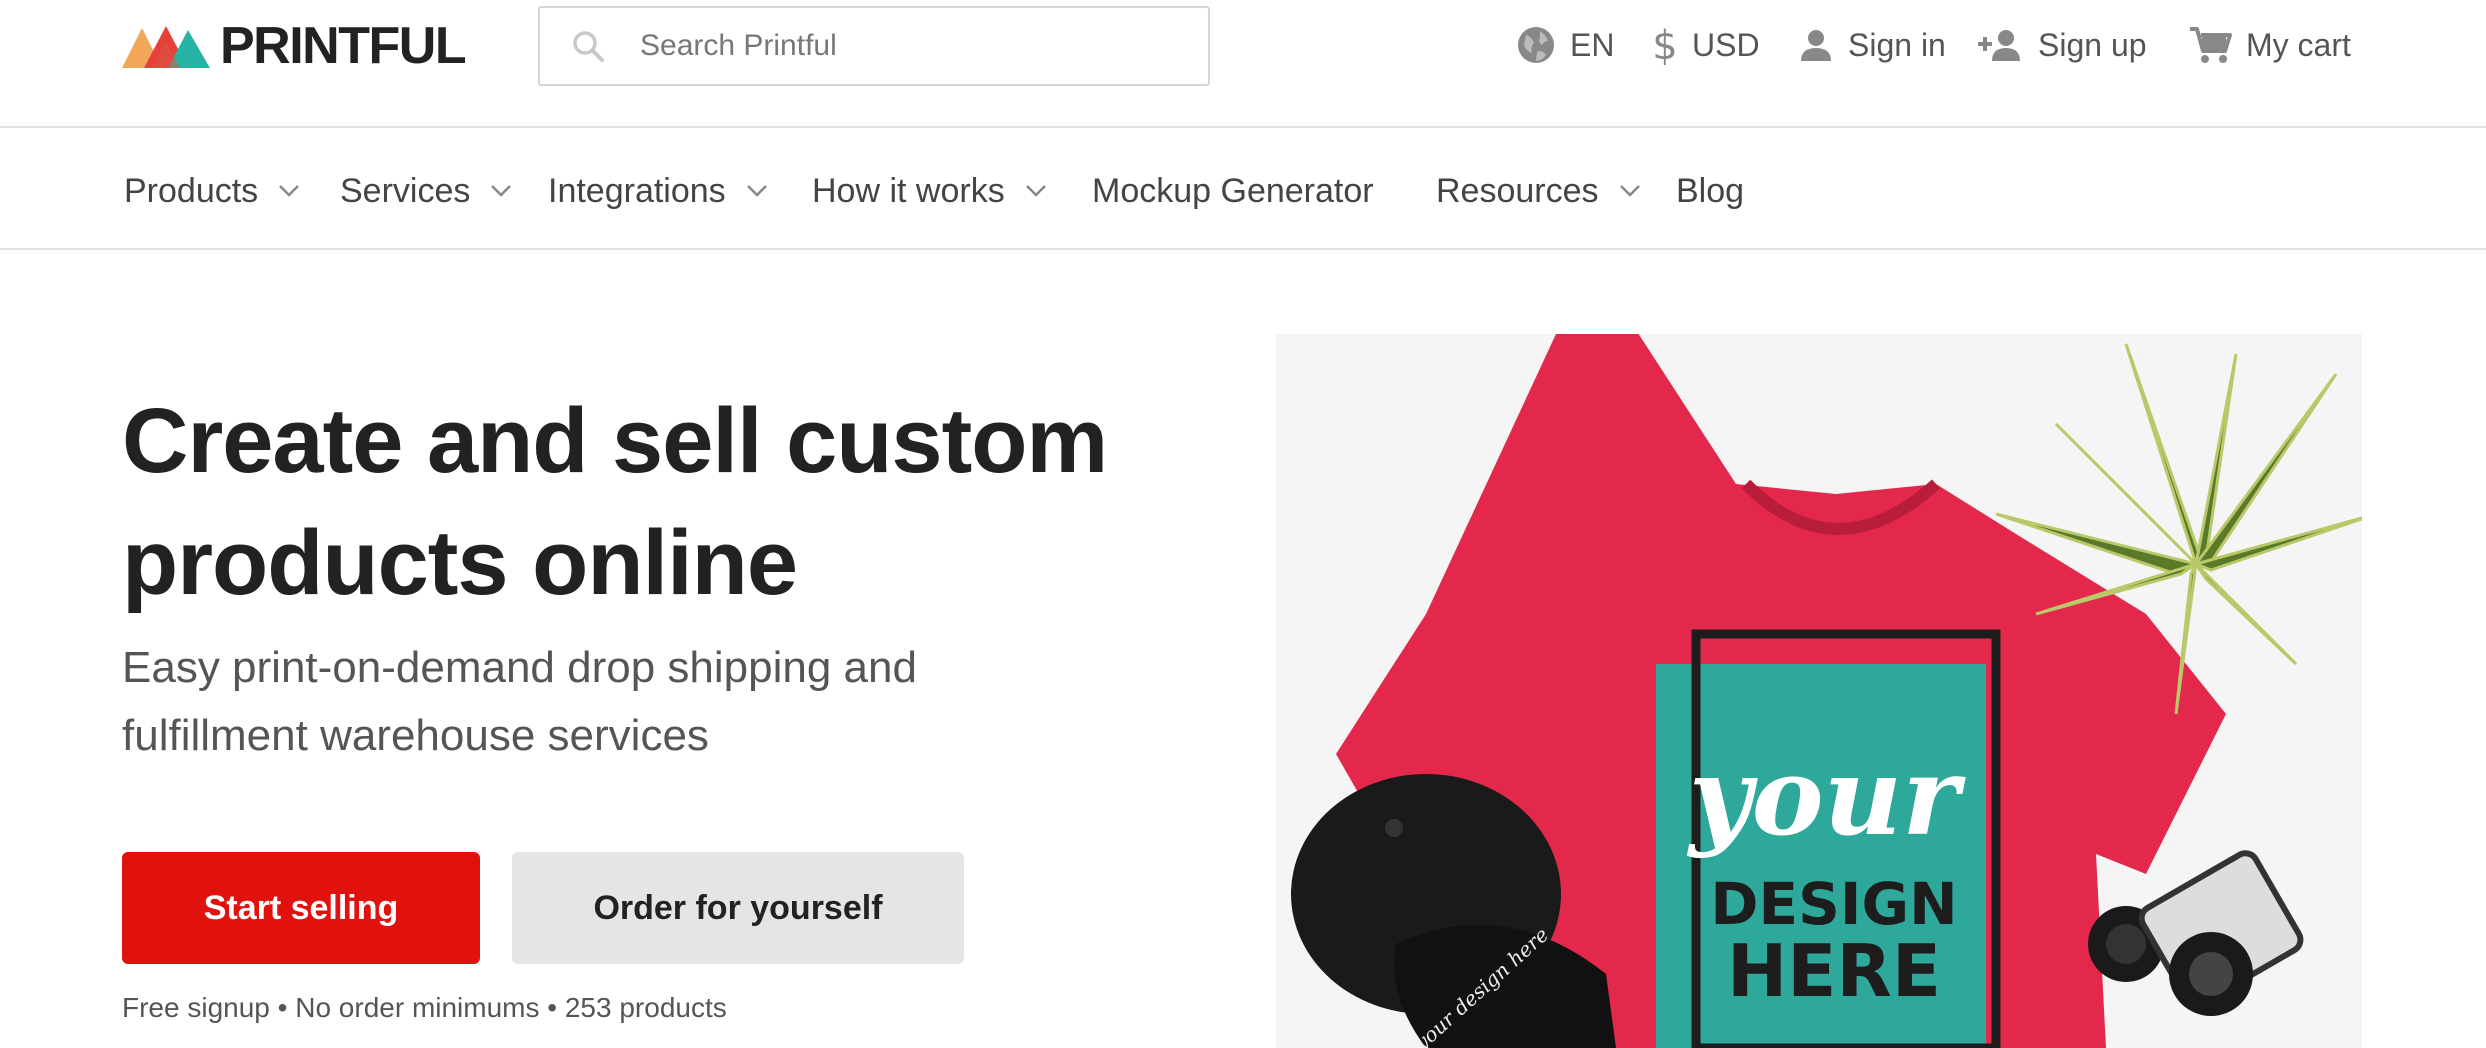 This screenshot has height=1048, width=2486. What do you see at coordinates (615, 441) in the screenshot?
I see `hero-title-line-1: Create and sell custom` at bounding box center [615, 441].